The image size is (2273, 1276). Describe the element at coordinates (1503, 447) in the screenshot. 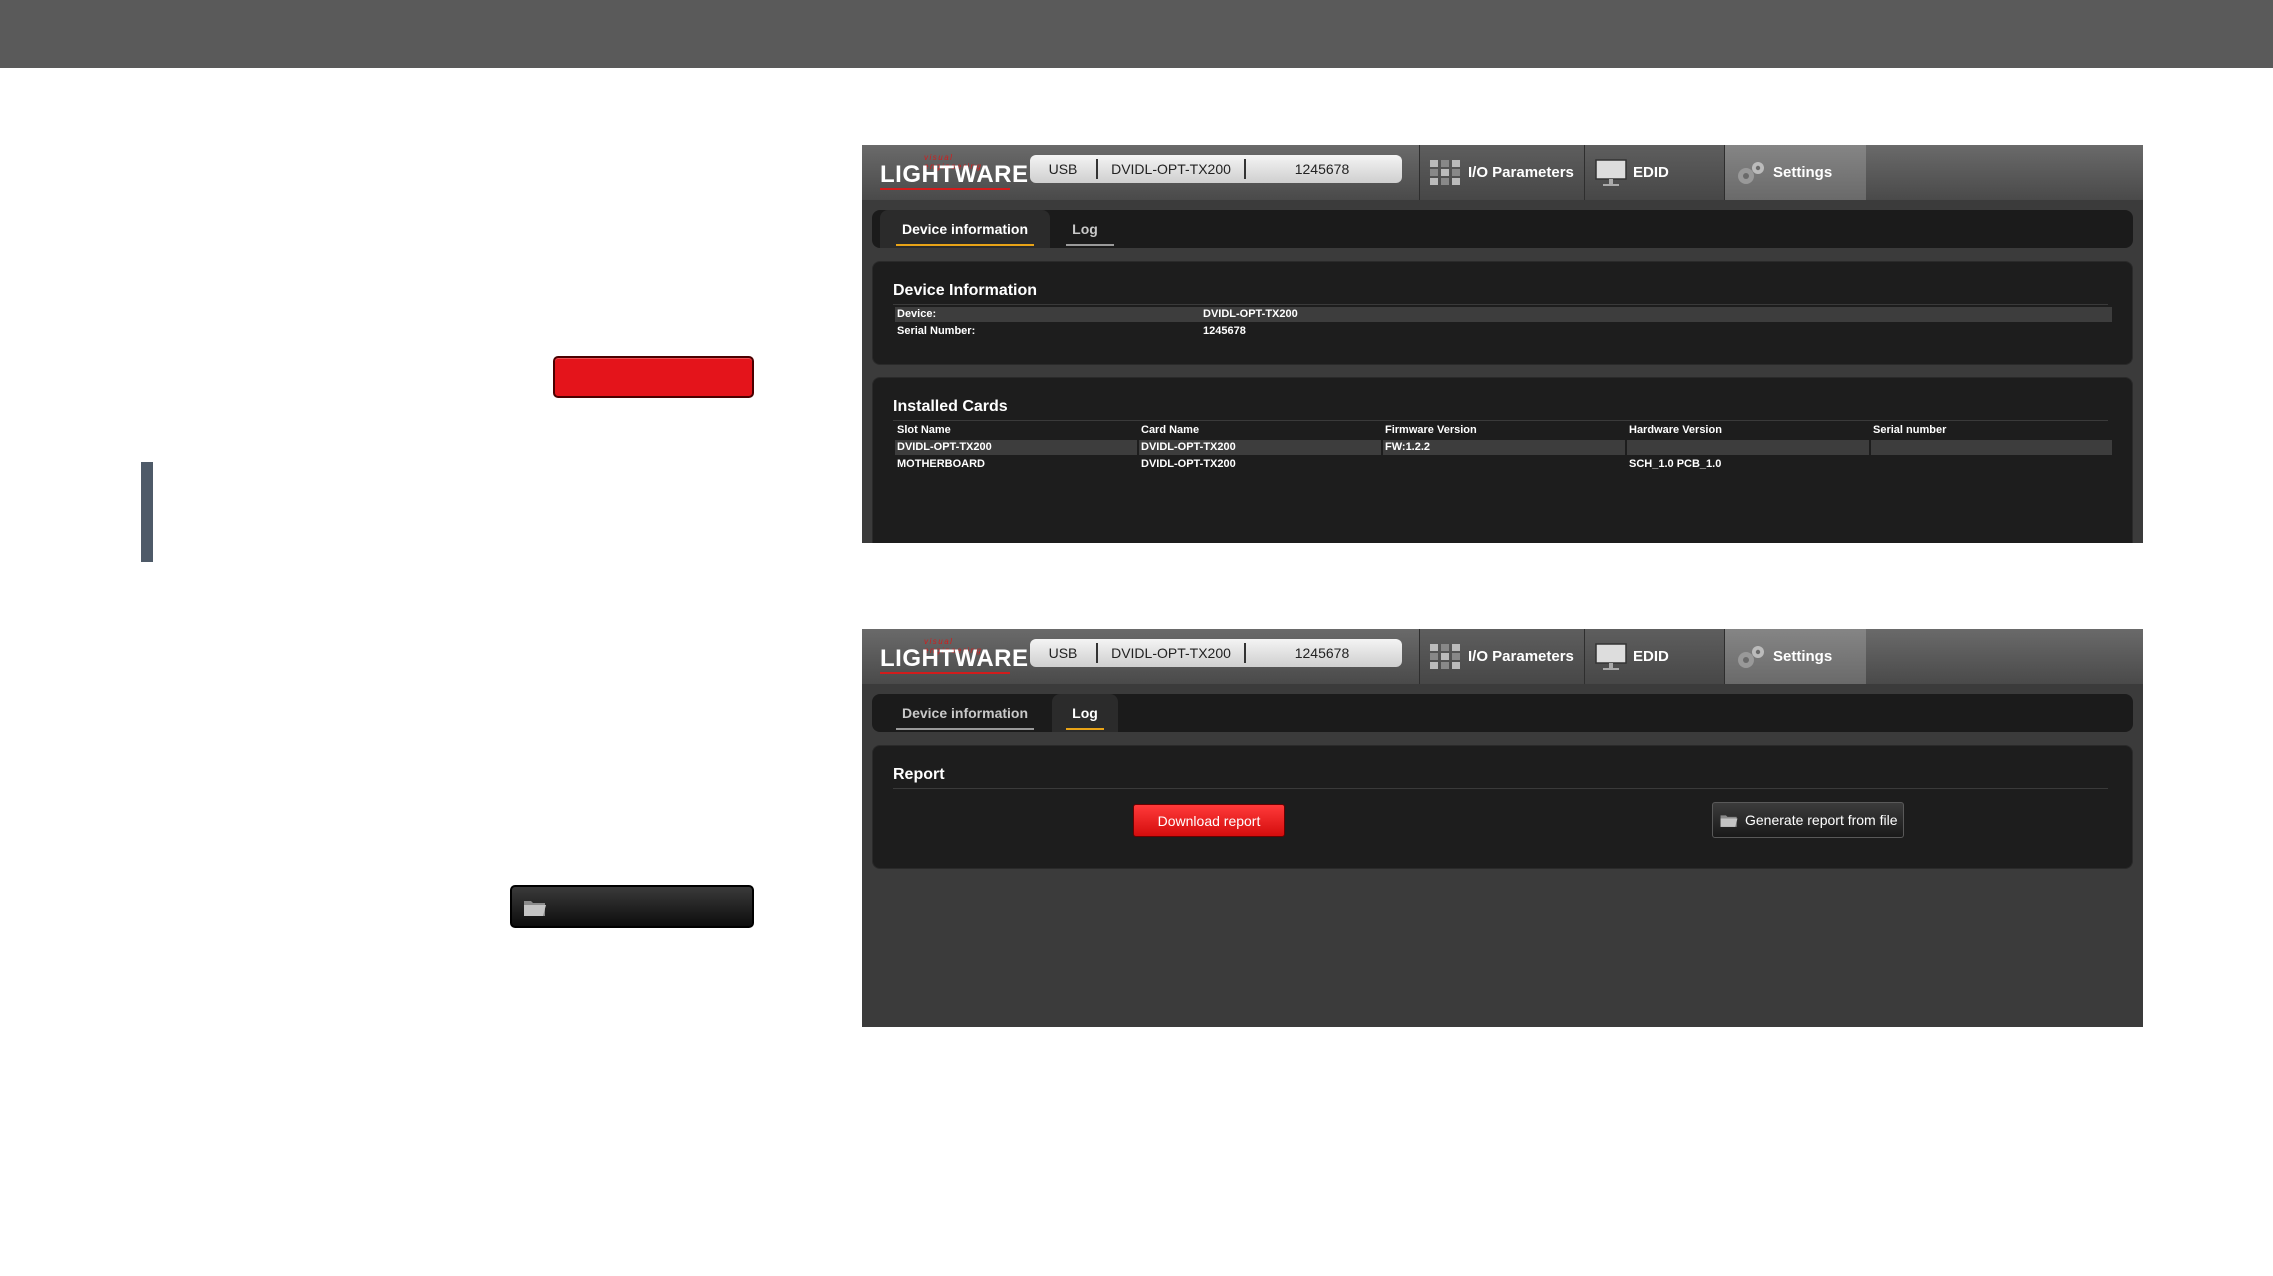

I see `table-row: DVIDL-OPT-TX200 DVIDL-OPT-TX200 FW:1.2.2` at that location.